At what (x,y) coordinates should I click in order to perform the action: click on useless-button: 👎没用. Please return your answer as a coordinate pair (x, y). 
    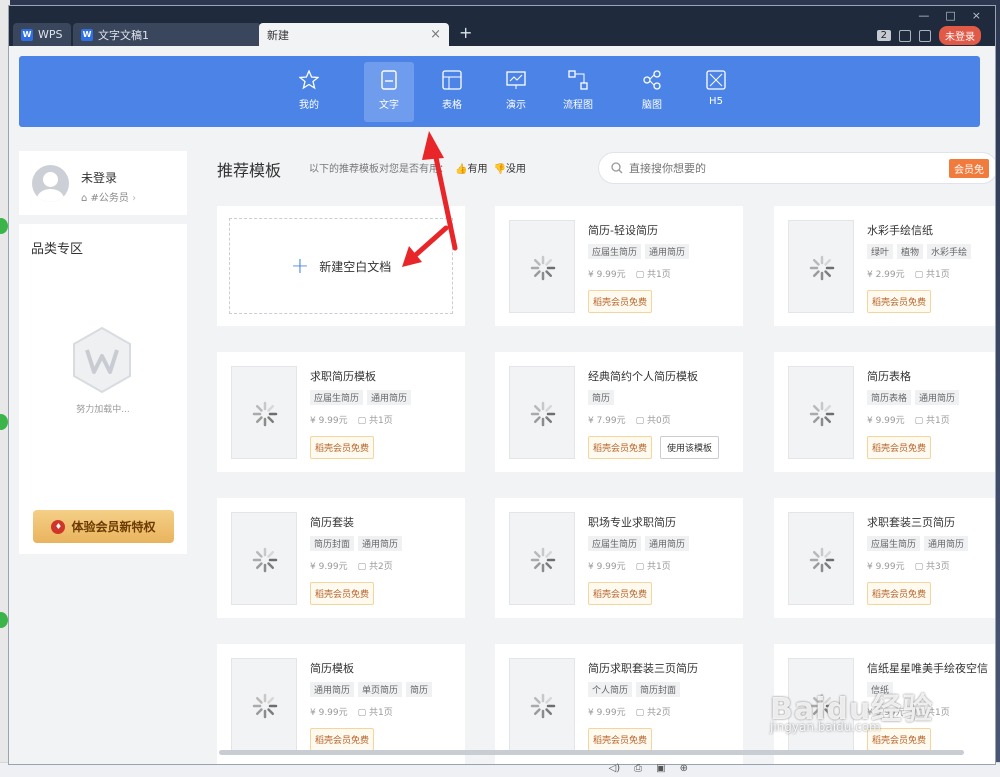
    Looking at the image, I should click on (509, 167).